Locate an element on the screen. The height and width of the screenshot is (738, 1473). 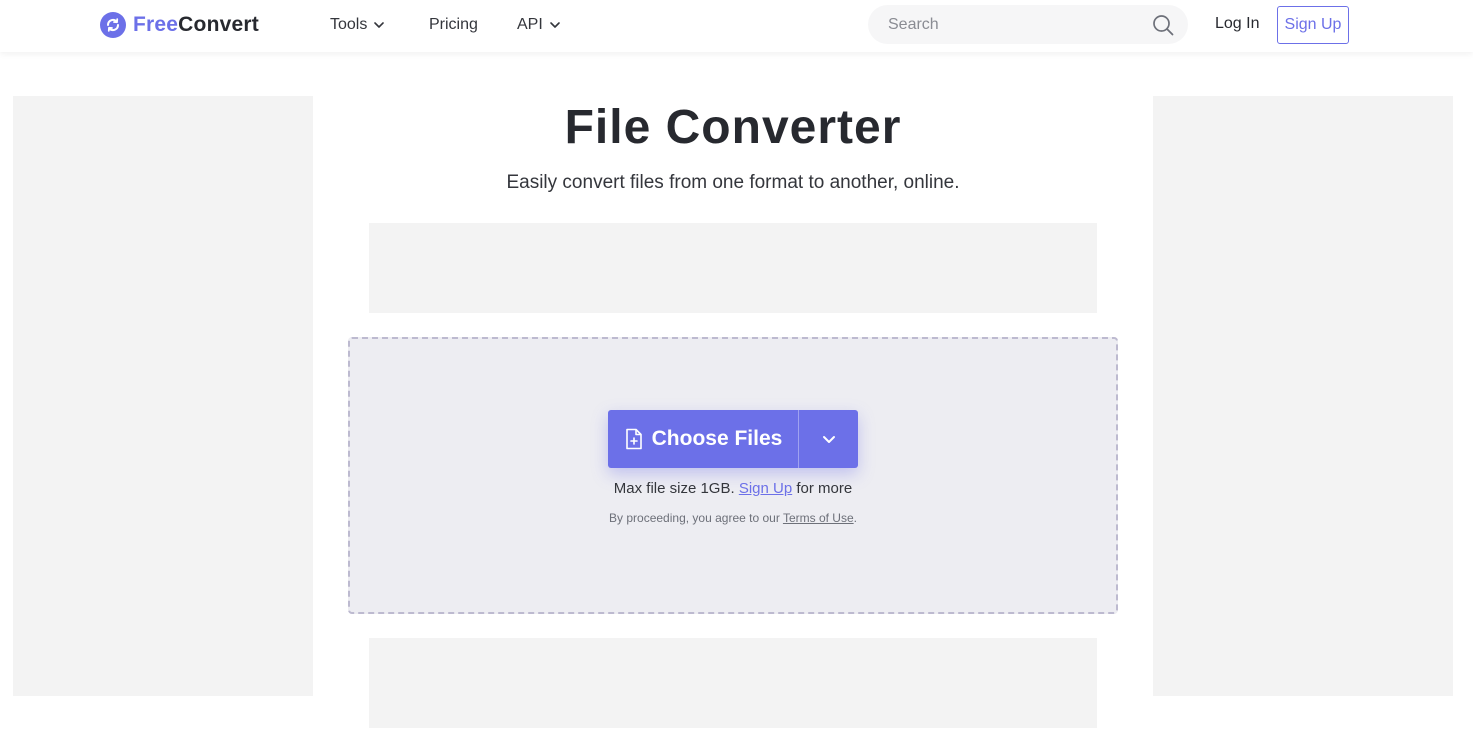
signup-button: Sign Up is located at coordinates (1313, 25).